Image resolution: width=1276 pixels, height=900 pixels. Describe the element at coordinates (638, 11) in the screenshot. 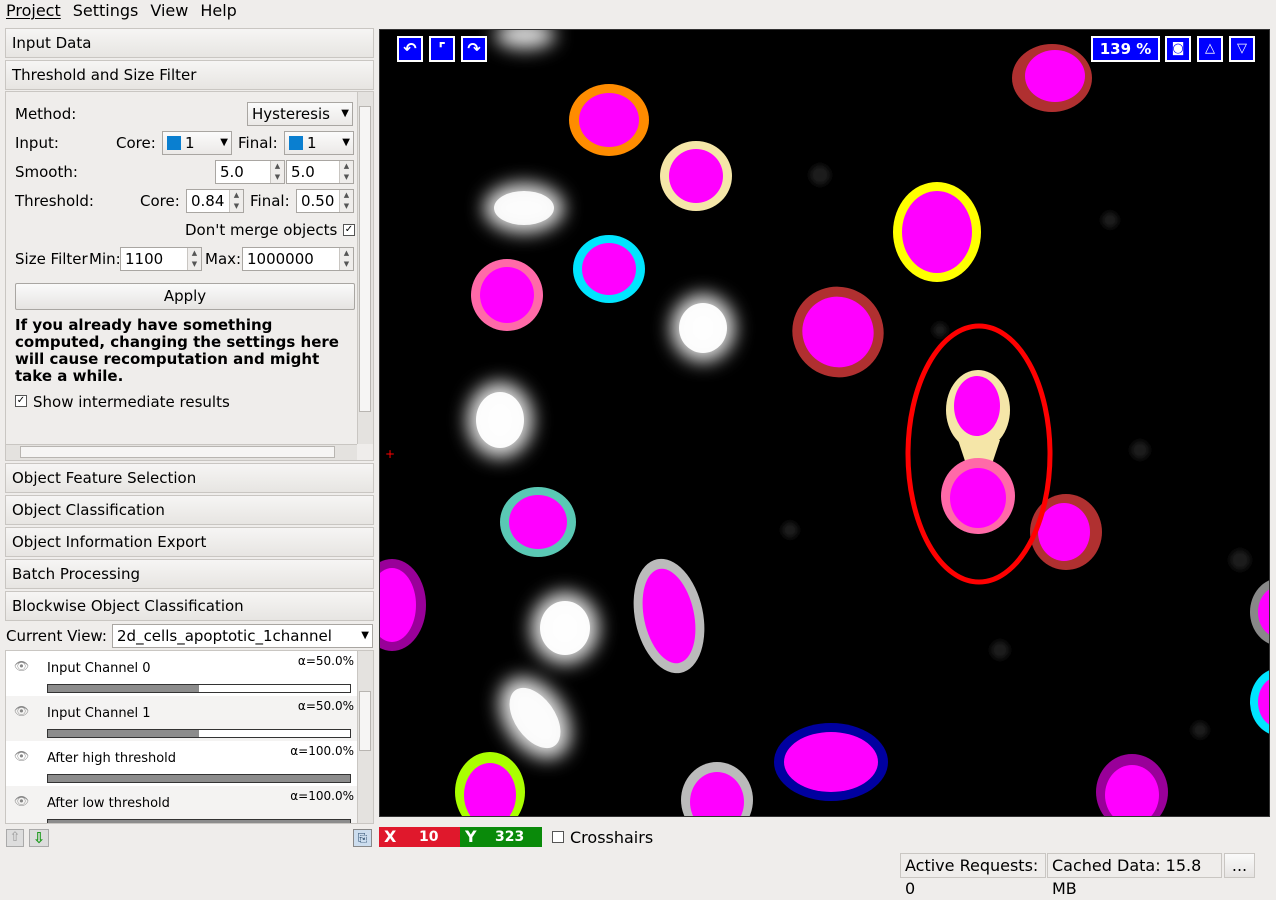

I see `menu-bar: Project Settings View Help` at that location.